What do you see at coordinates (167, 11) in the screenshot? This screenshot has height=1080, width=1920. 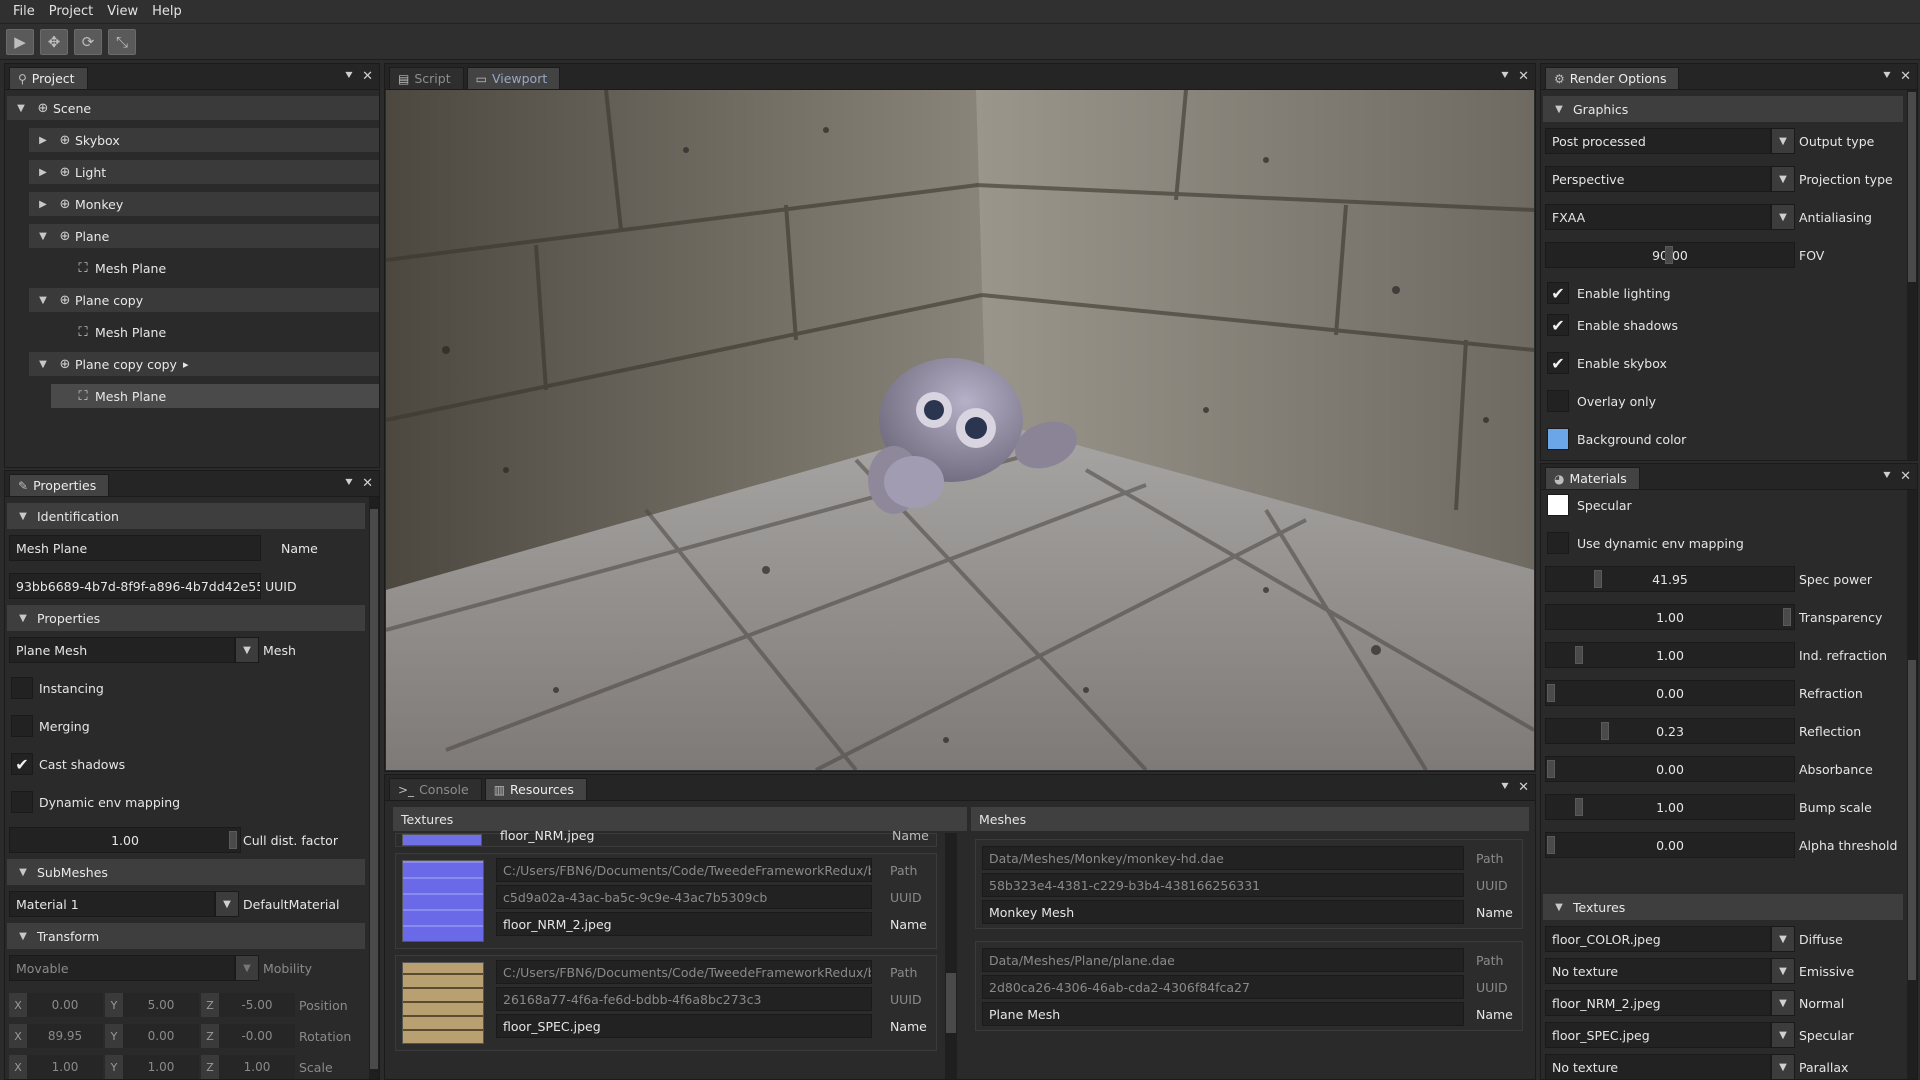 I see `menu-help: Help` at bounding box center [167, 11].